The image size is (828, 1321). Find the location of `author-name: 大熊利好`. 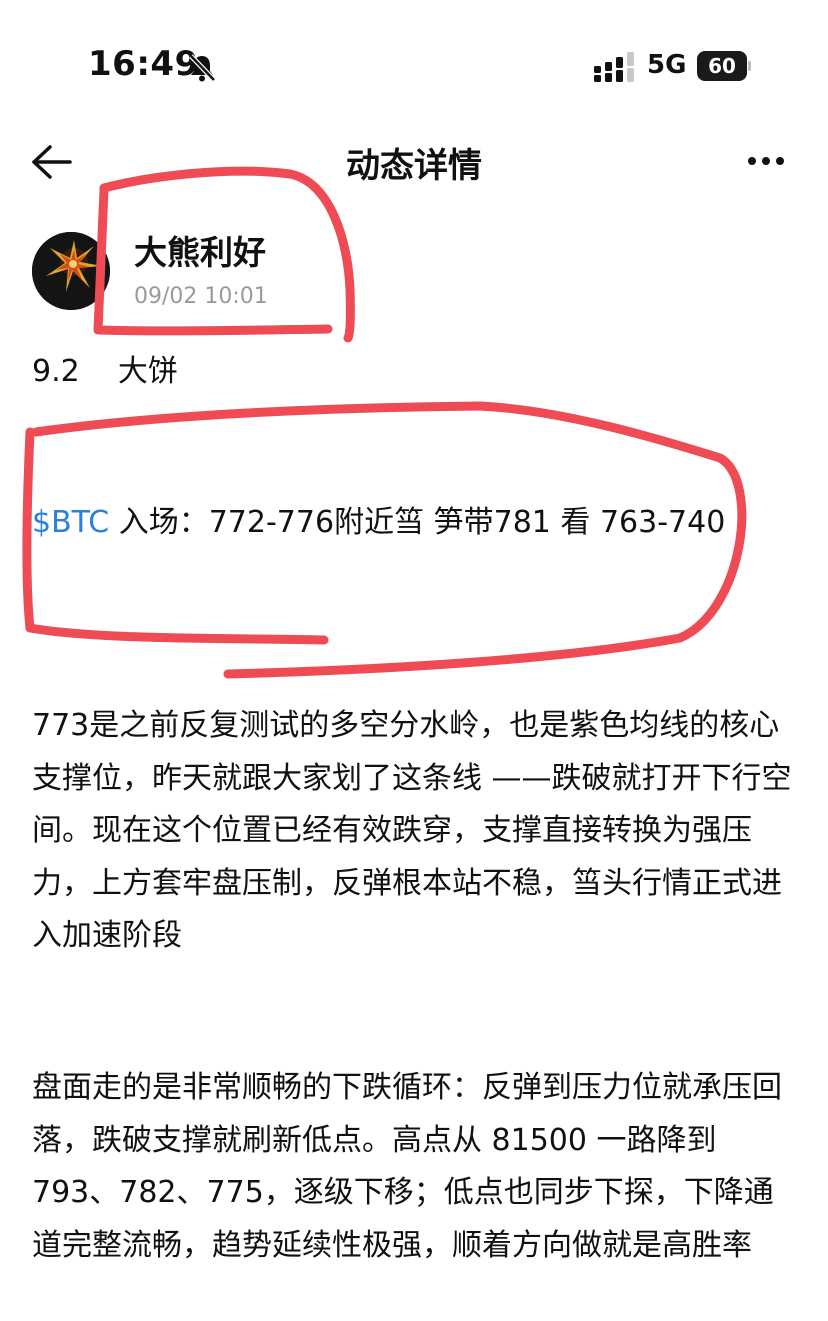

author-name: 大熊利好 is located at coordinates (200, 250).